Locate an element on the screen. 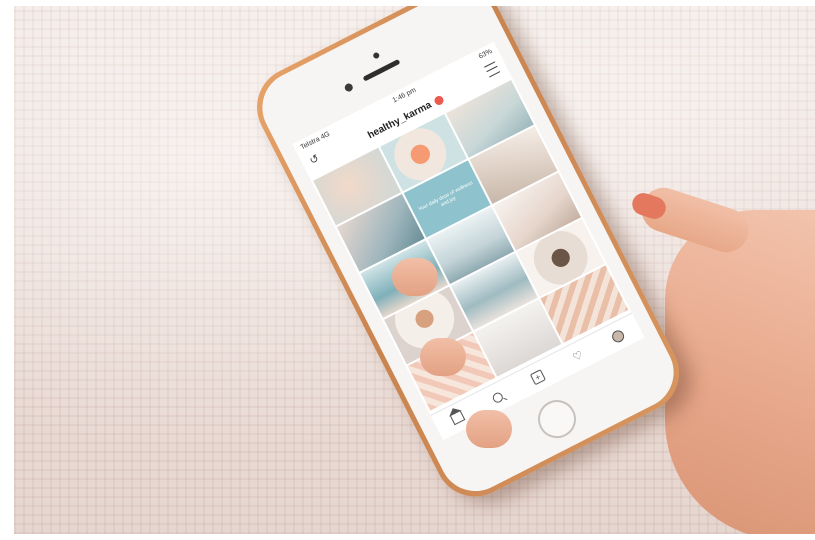 The image size is (815, 540). notification-badge is located at coordinates (438, 100).